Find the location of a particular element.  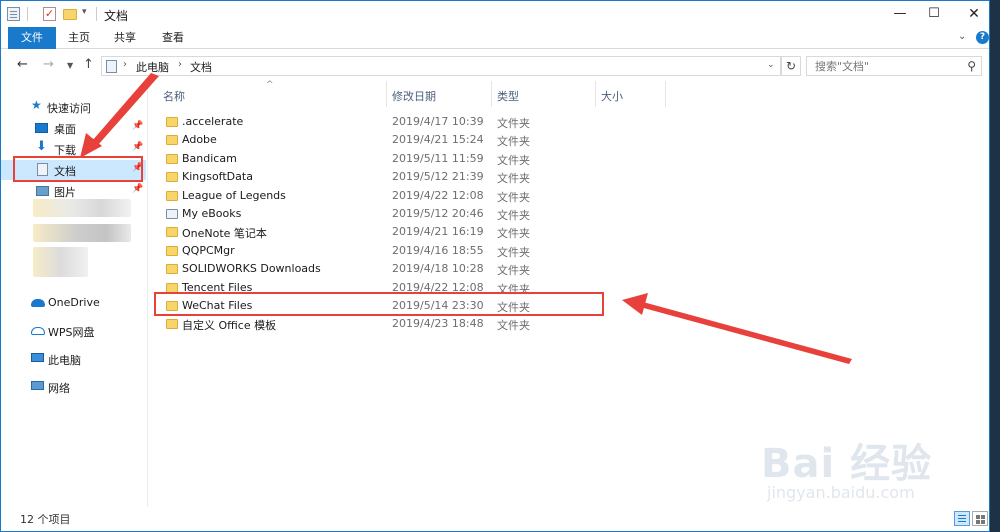

new-folder-icon is located at coordinates (70, 14).